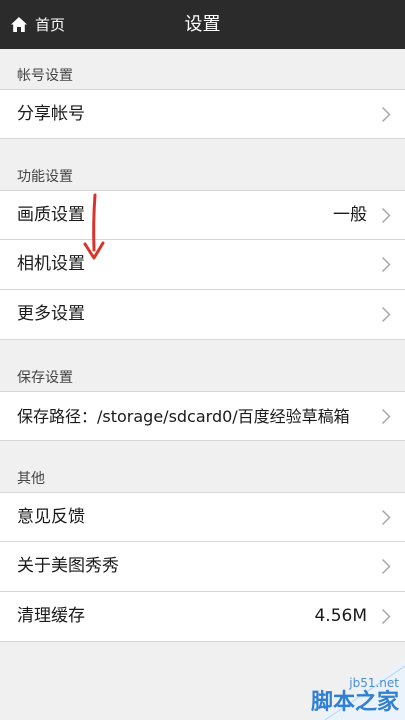 Image resolution: width=405 pixels, height=720 pixels. What do you see at coordinates (202, 517) in the screenshot?
I see `settings-row-feedback: 意见反馈` at bounding box center [202, 517].